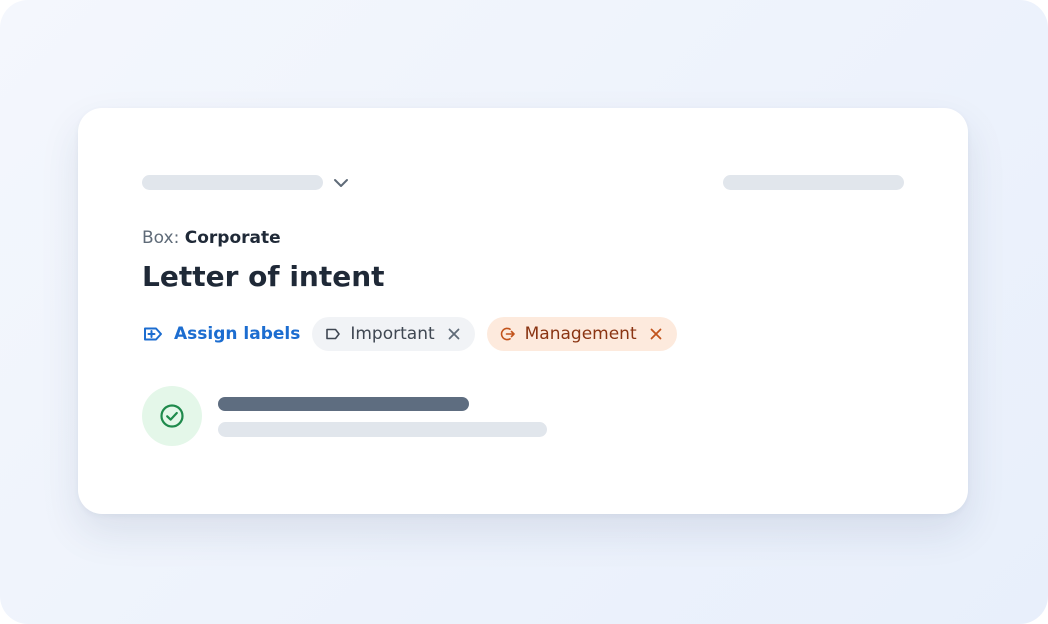  What do you see at coordinates (341, 183) in the screenshot?
I see `chevron-down-icon` at bounding box center [341, 183].